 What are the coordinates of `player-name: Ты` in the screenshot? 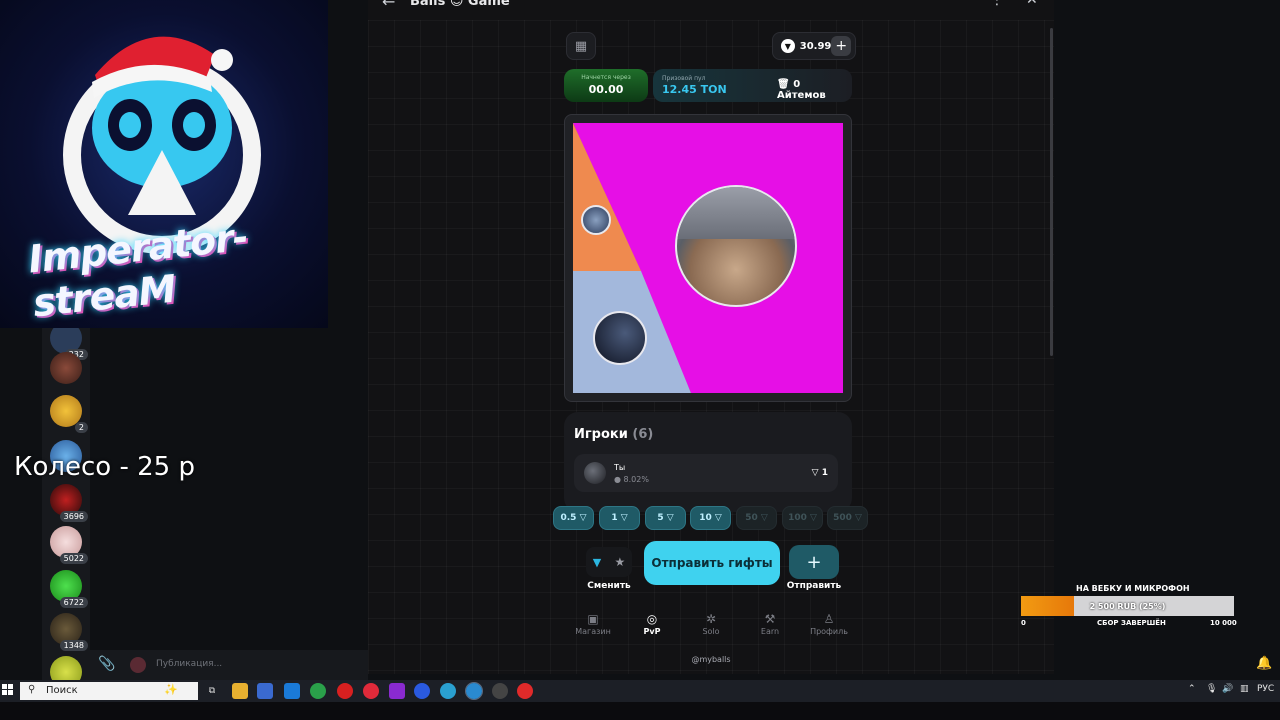 It's located at (620, 467).